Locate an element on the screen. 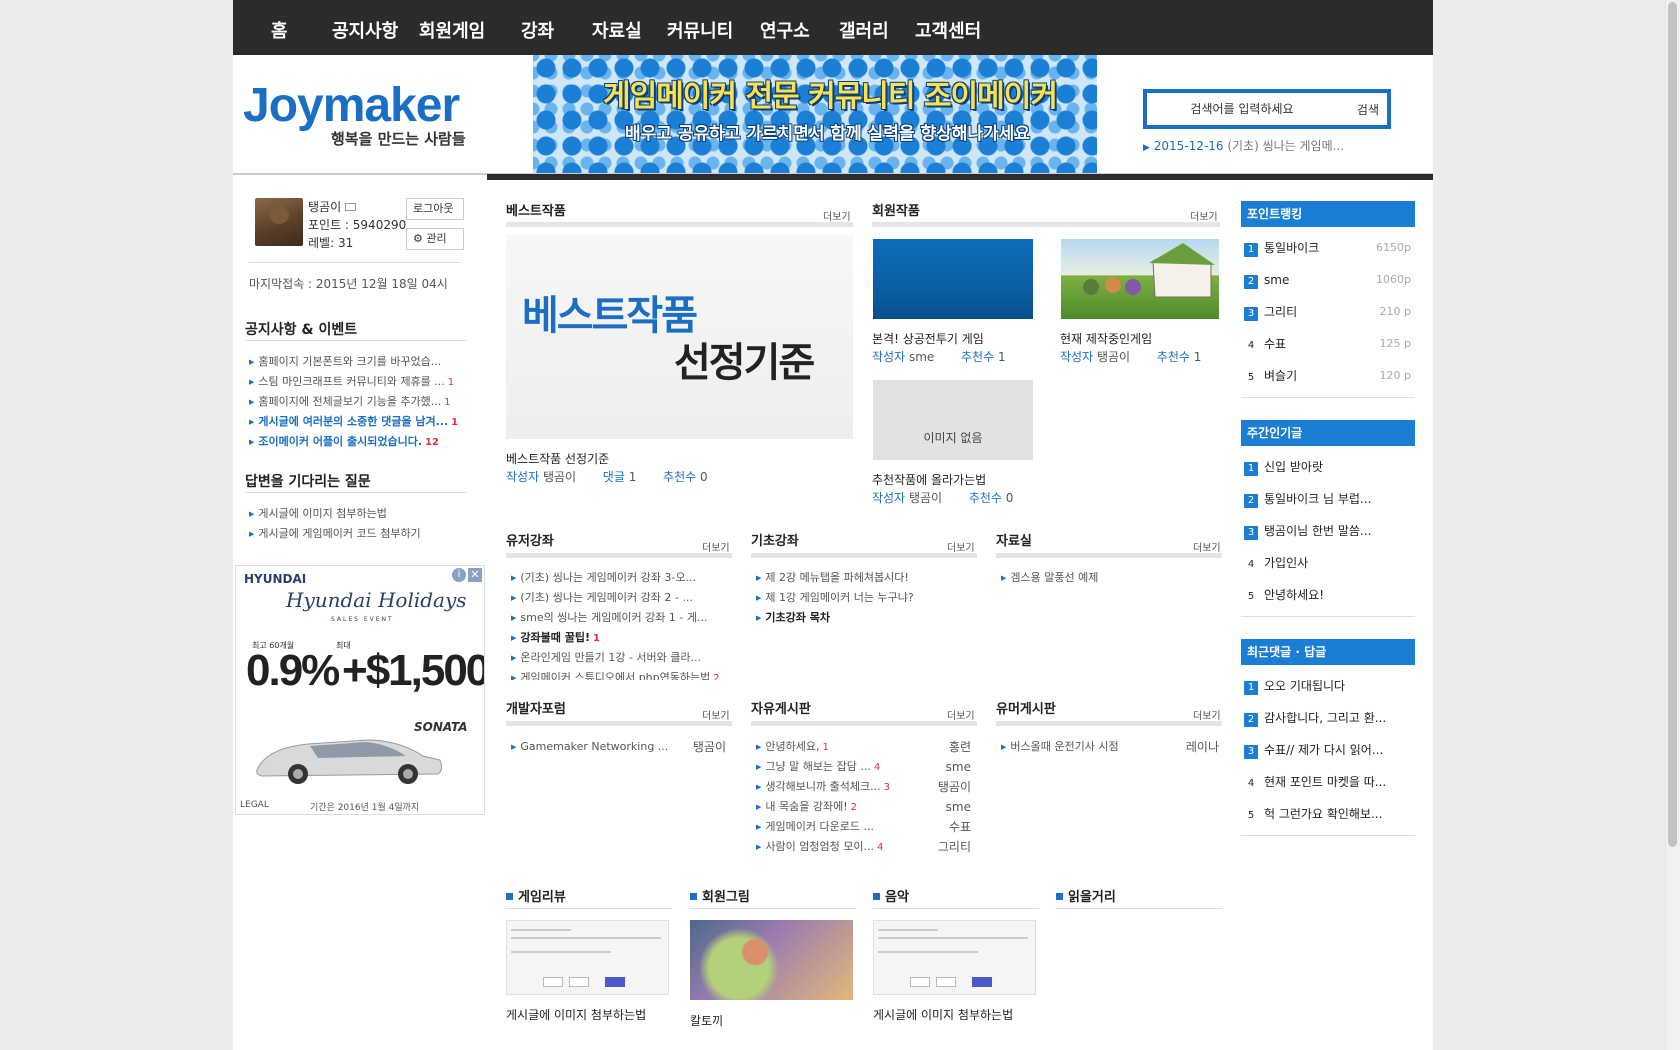 Image resolution: width=1680 pixels, height=1050 pixels. free-board-title: 자유게시판 is located at coordinates (781, 707).